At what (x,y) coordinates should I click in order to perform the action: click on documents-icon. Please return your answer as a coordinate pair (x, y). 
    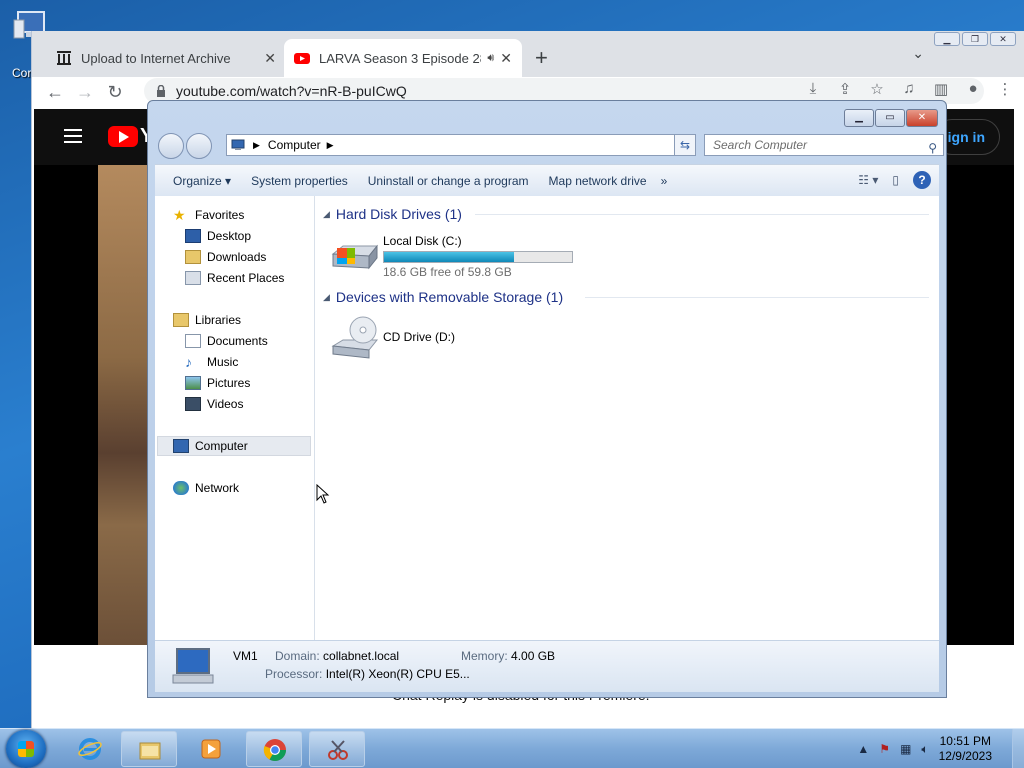
    Looking at the image, I should click on (193, 341).